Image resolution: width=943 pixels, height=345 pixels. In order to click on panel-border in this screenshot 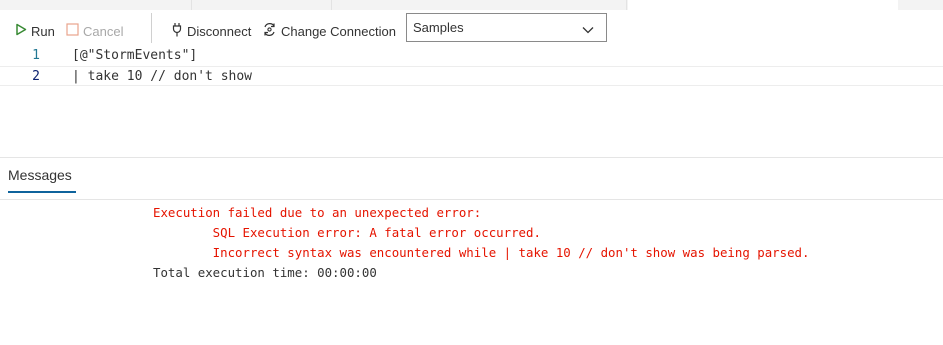, I will do `click(471, 157)`.